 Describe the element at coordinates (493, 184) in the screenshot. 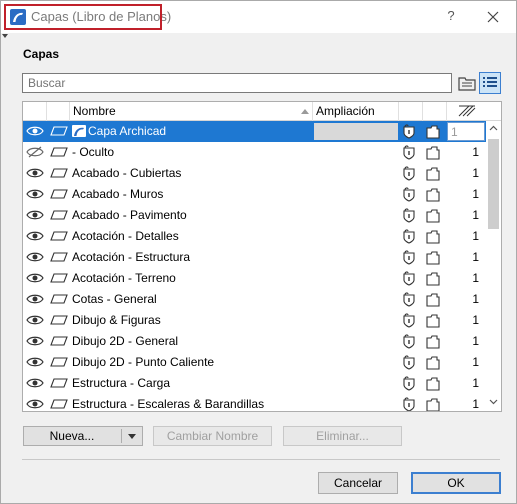

I see `scroll-thumb` at that location.